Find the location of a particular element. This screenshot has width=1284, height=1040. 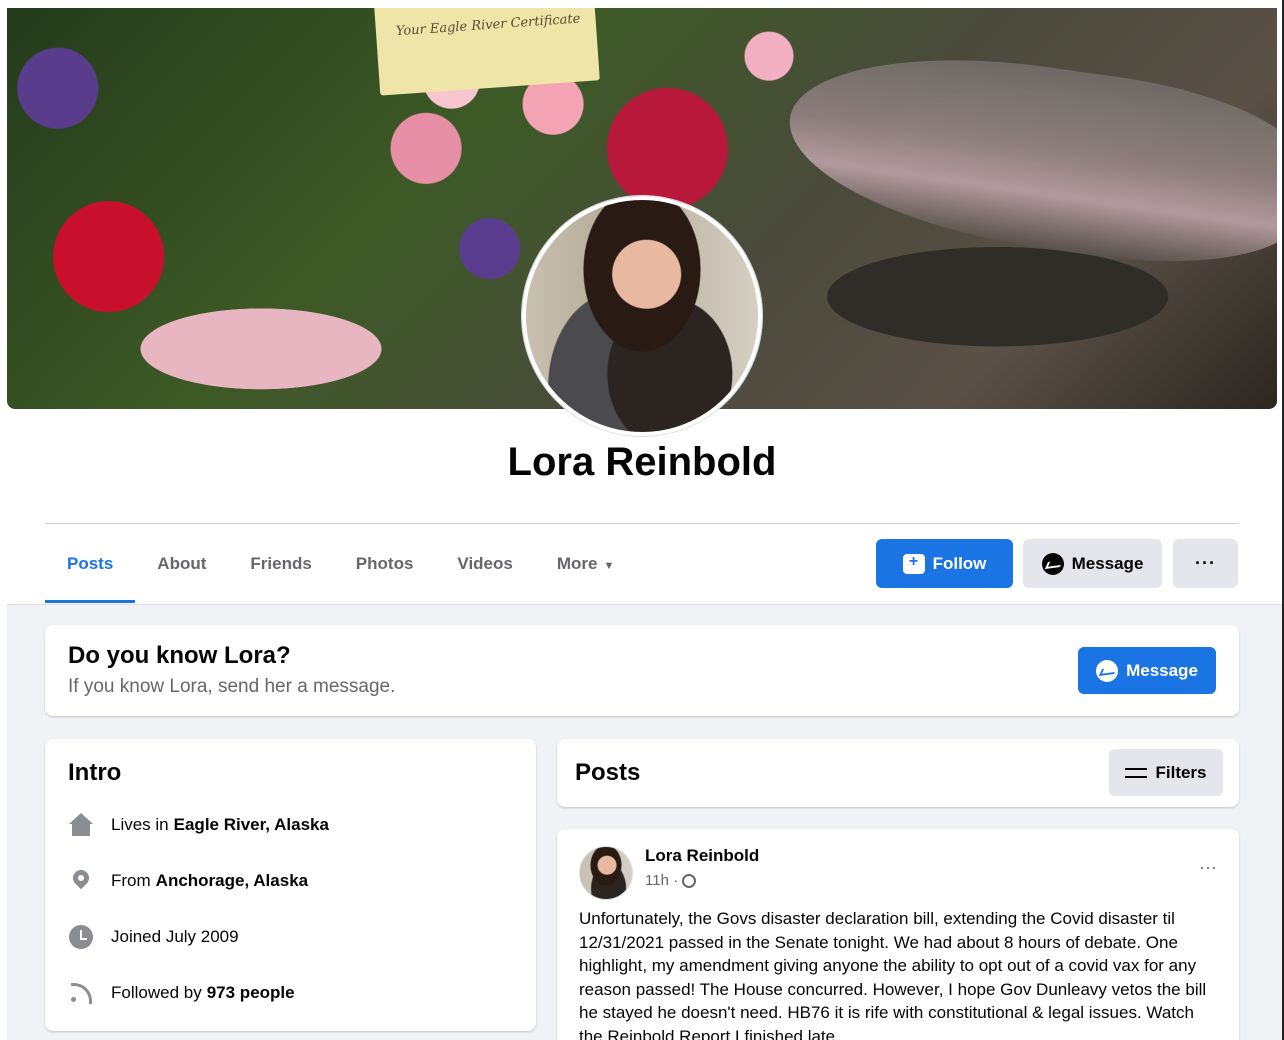

follow-plus-icon is located at coordinates (913, 563).